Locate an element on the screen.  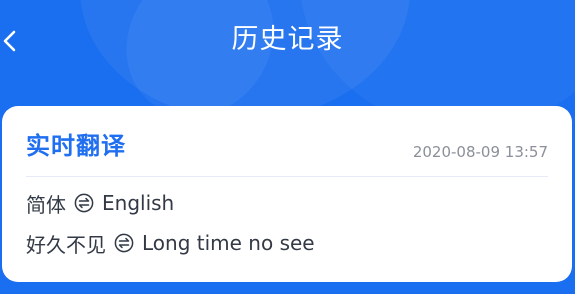
translation-mode-label: 实时翻译 is located at coordinates (76, 146).